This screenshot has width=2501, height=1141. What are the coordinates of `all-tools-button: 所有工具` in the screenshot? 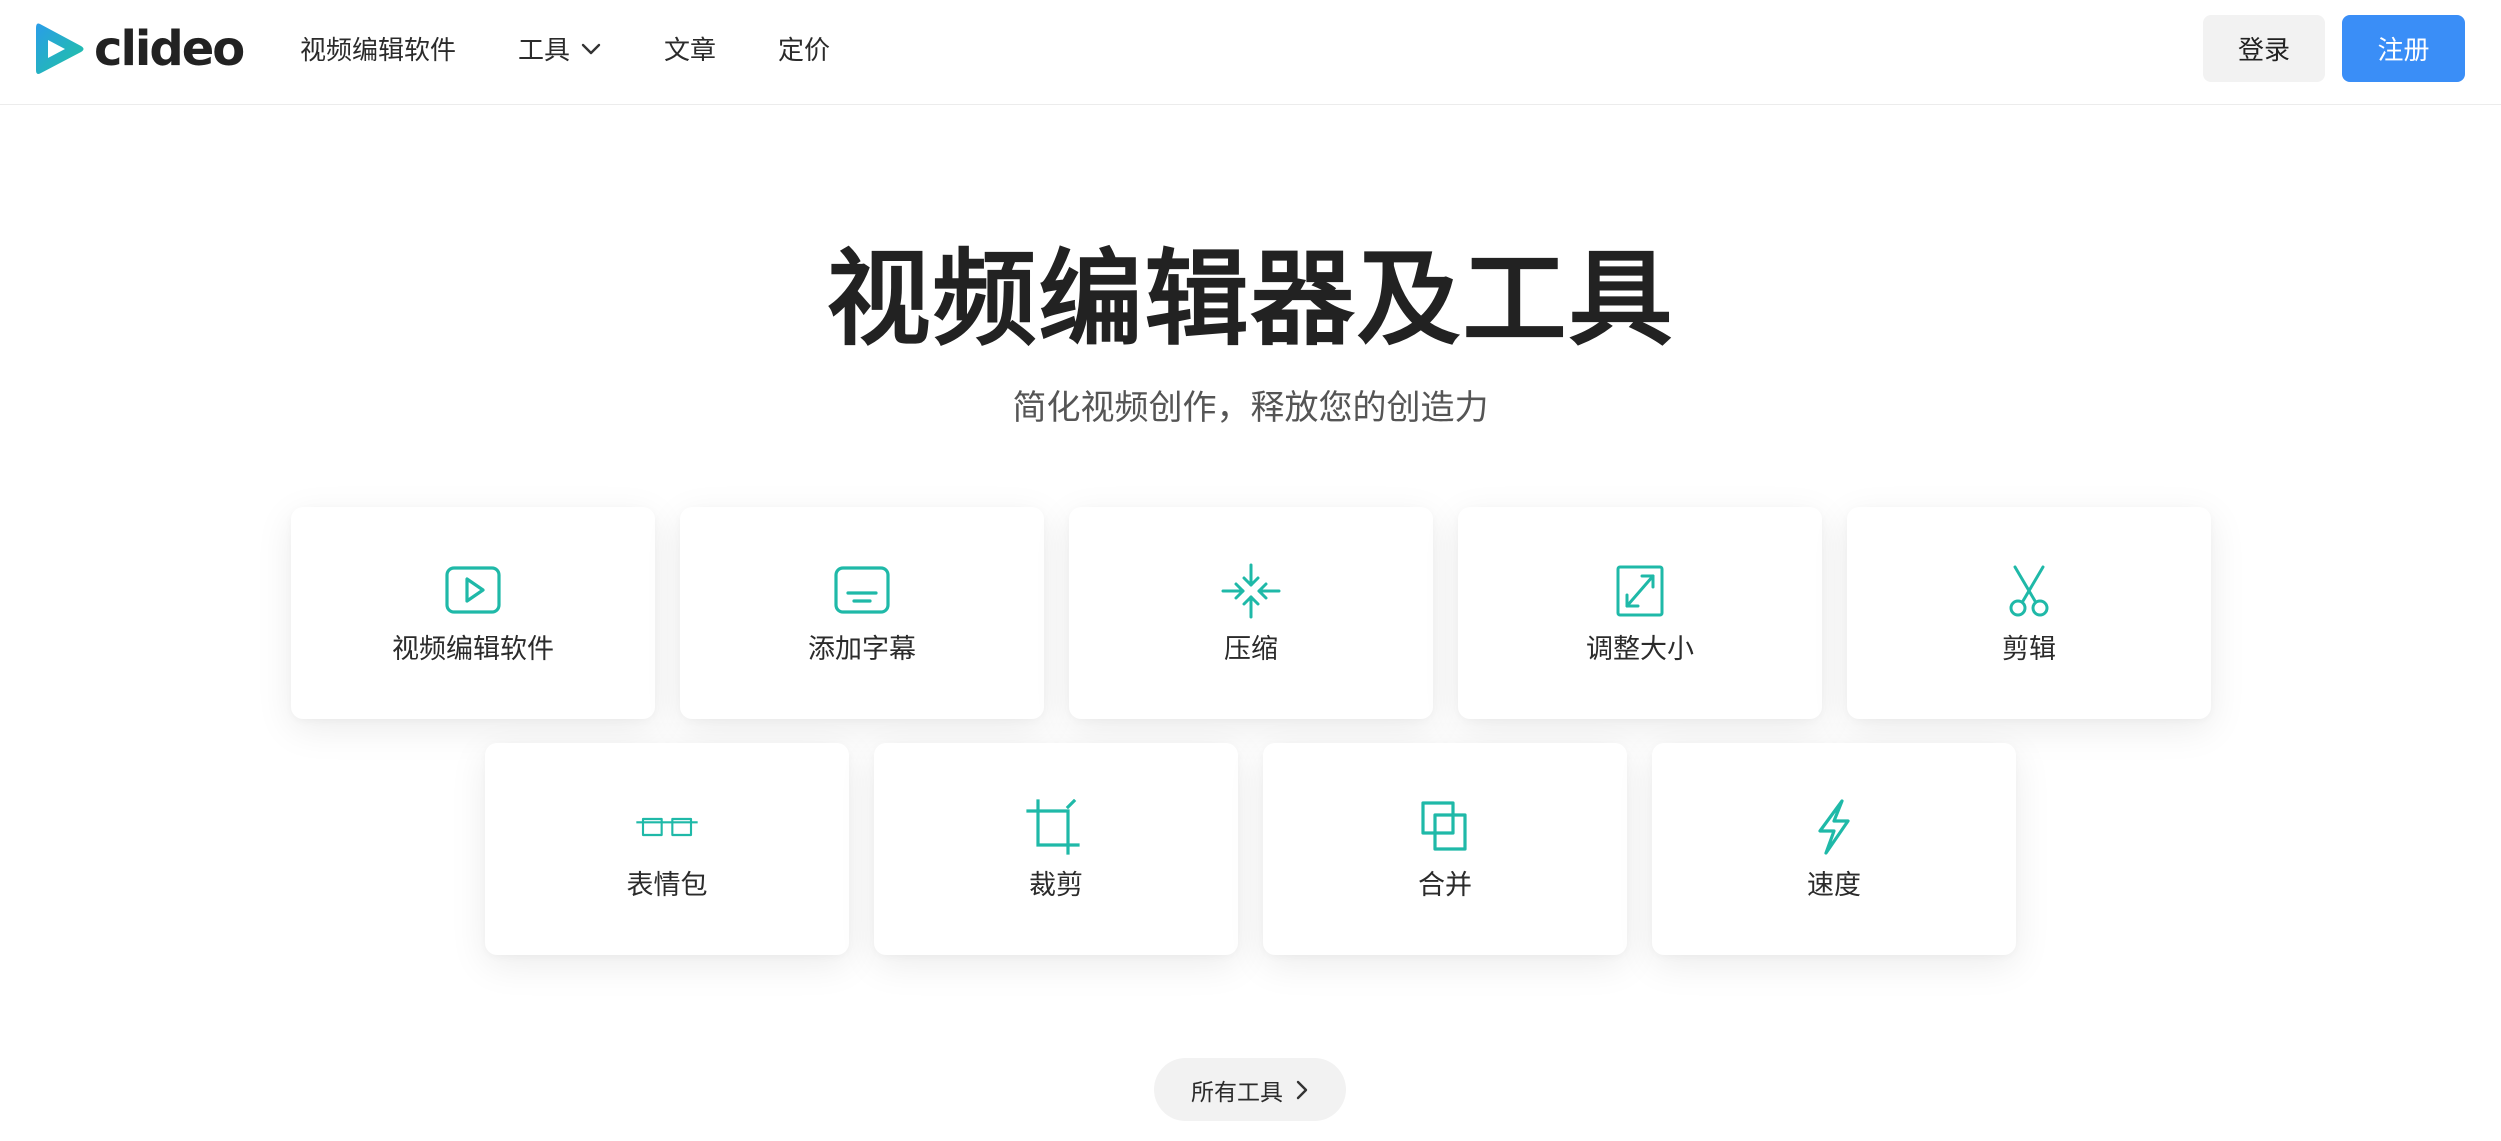 It's located at (1250, 1089).